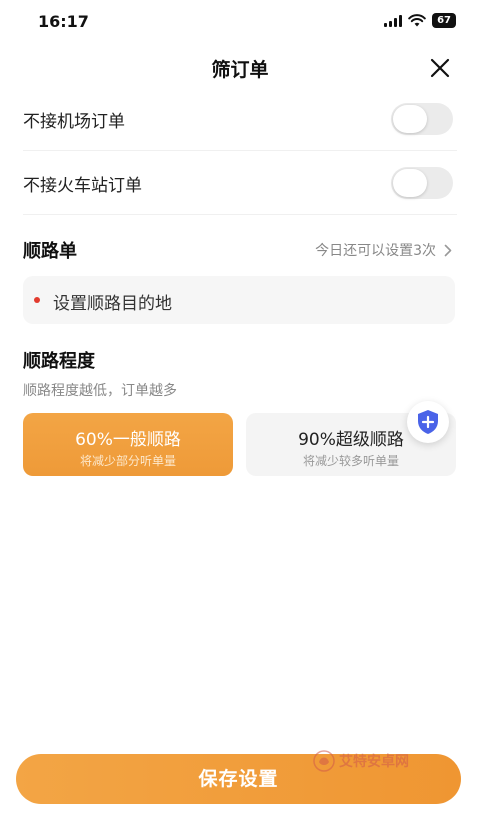 The height and width of the screenshot is (837, 480). What do you see at coordinates (375, 251) in the screenshot?
I see `route-order-remaining-text: 今日还可以设置3次` at bounding box center [375, 251].